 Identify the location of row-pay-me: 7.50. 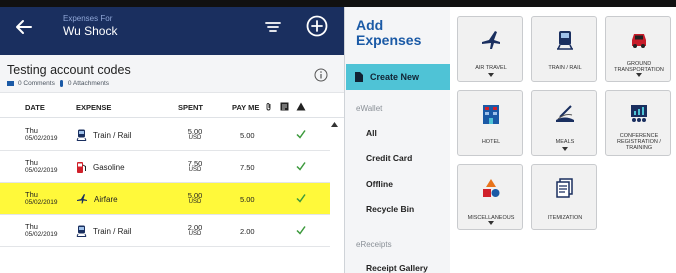
(247, 167).